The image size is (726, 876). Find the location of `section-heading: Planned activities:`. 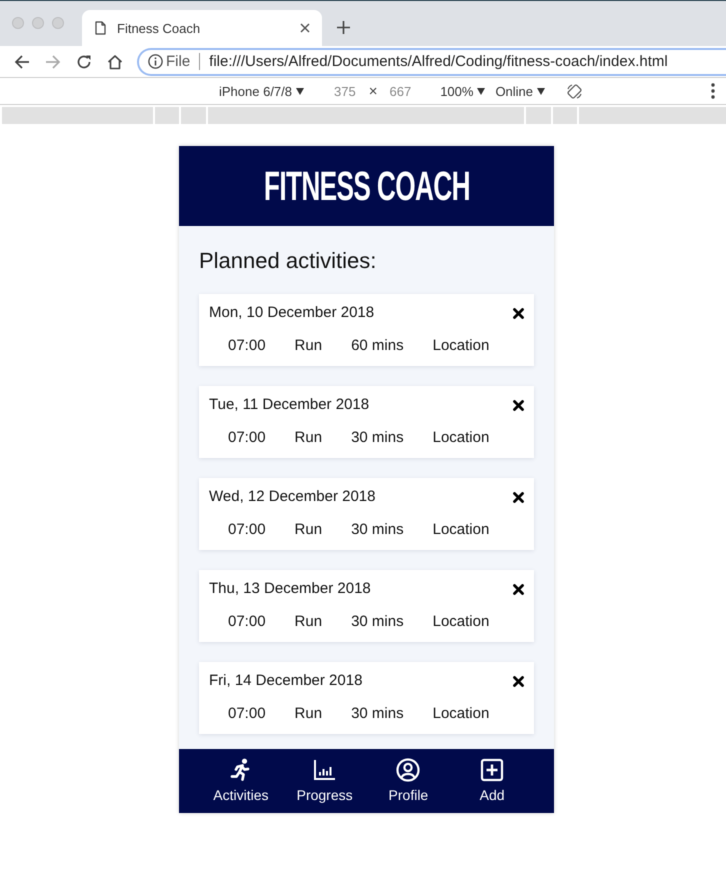

section-heading: Planned activities: is located at coordinates (287, 261).